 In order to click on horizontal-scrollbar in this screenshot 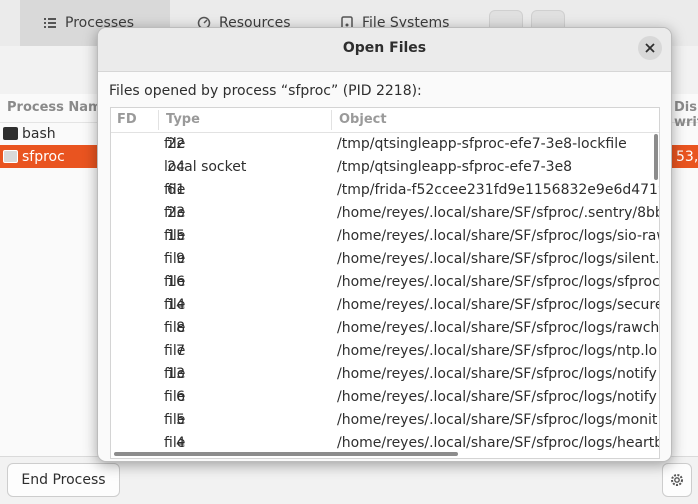, I will do `click(286, 454)`.